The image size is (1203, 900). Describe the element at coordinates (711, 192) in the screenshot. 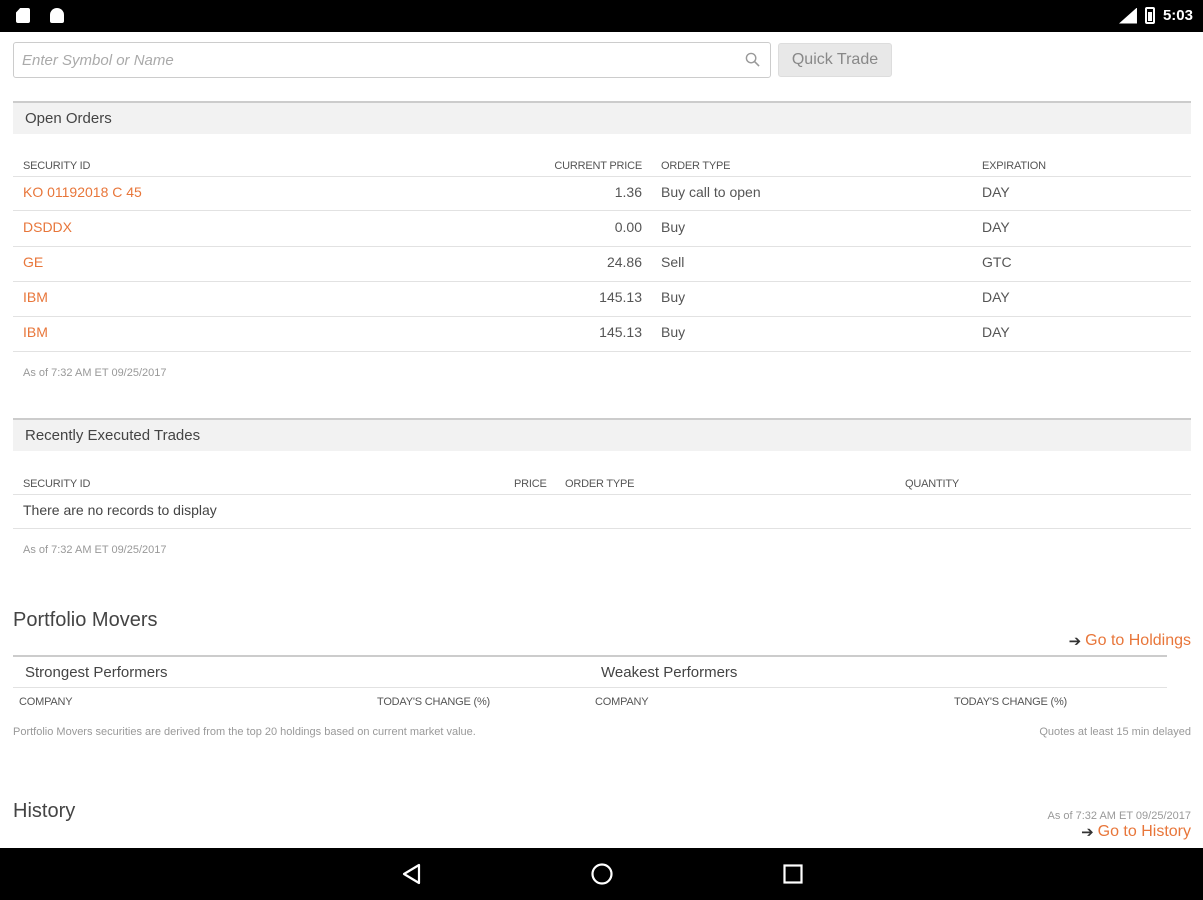

I see `order-type: Buy call to open` at that location.